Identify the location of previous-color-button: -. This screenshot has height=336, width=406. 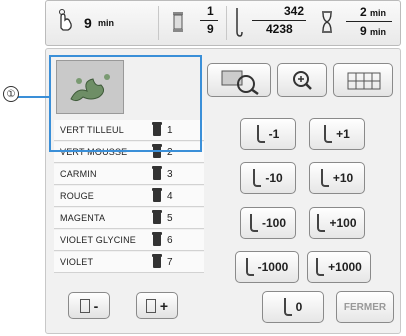
(89, 305).